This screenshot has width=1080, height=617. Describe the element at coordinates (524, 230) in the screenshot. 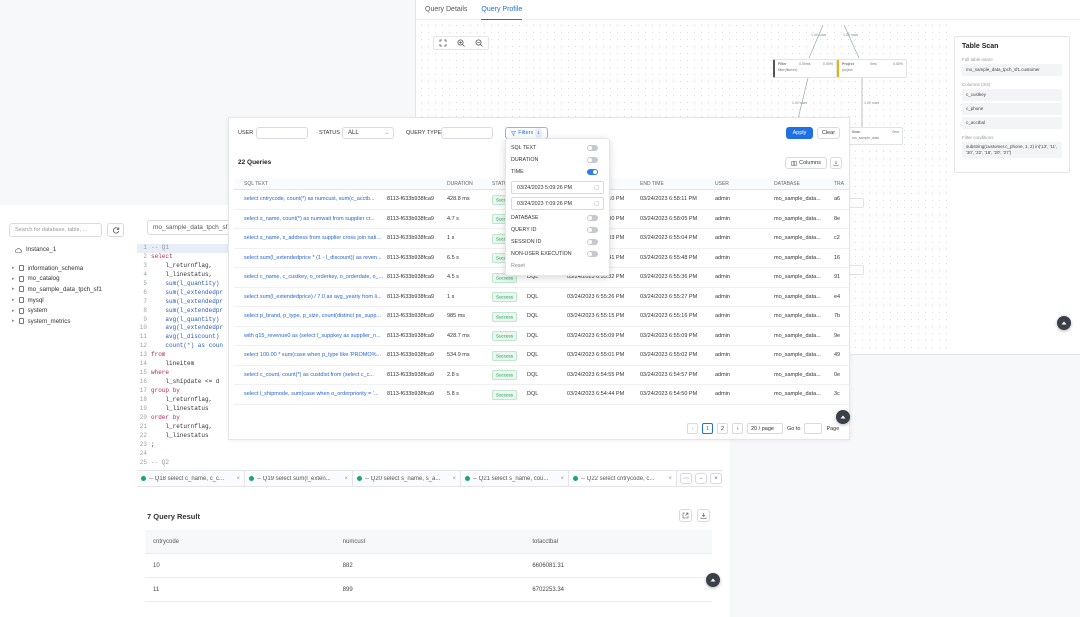

I see `filter-option-label: QUERY ID` at that location.